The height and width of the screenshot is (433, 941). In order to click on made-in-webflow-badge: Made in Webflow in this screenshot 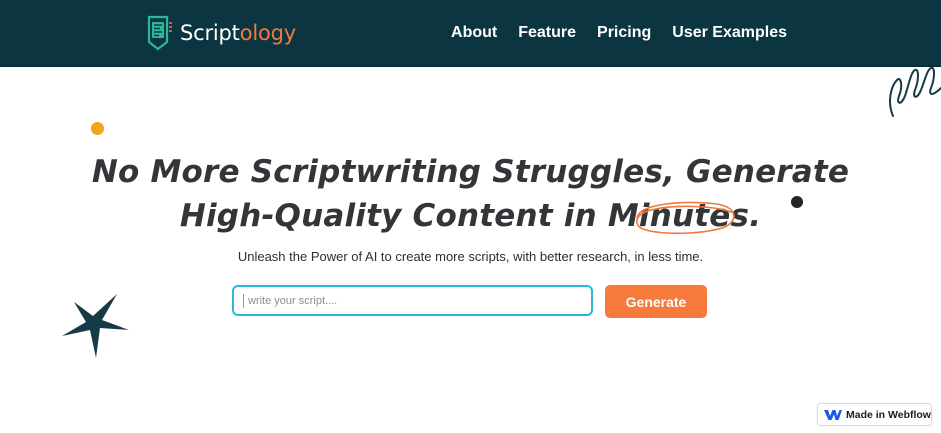, I will do `click(874, 414)`.